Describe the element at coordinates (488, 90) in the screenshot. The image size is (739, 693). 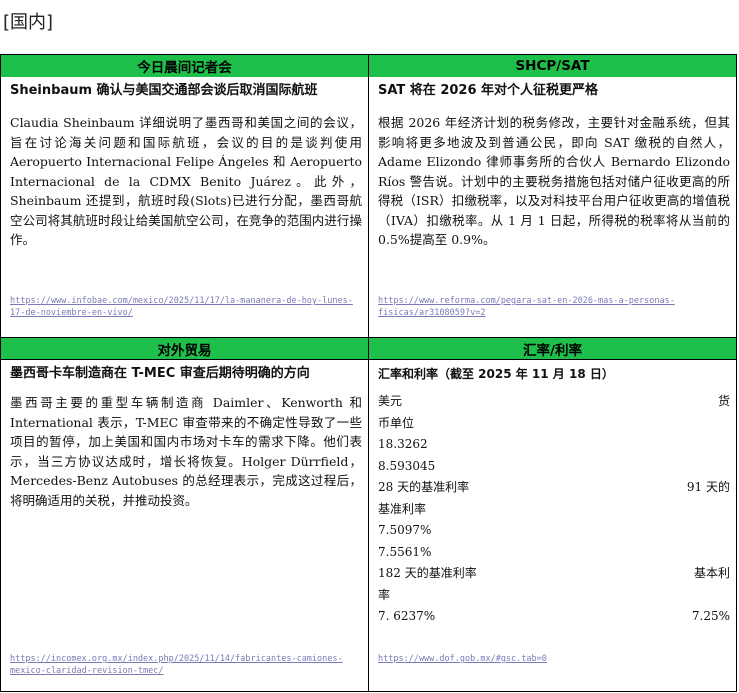
I see `article-headline: SAT 将在 2026 年对个人征税更严格` at that location.